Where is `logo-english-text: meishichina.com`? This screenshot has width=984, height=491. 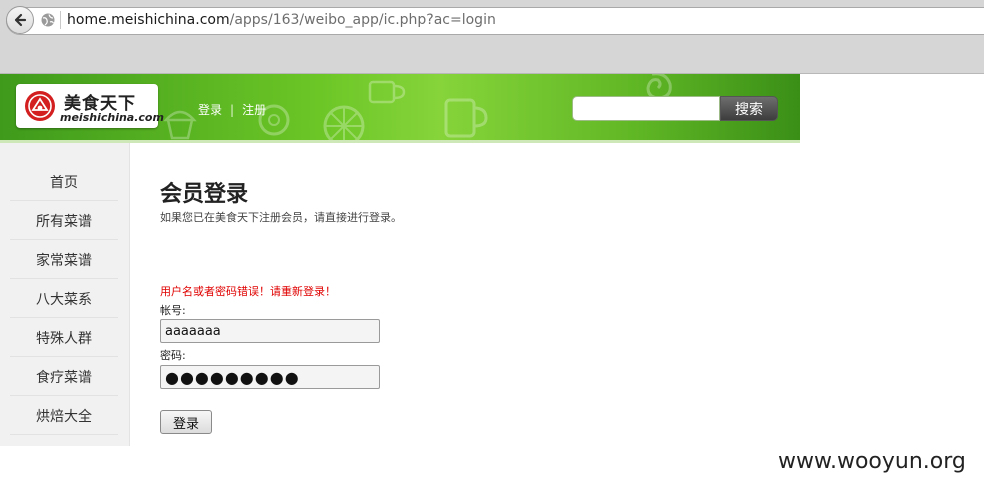
logo-english-text: meishichina.com is located at coordinates (112, 117).